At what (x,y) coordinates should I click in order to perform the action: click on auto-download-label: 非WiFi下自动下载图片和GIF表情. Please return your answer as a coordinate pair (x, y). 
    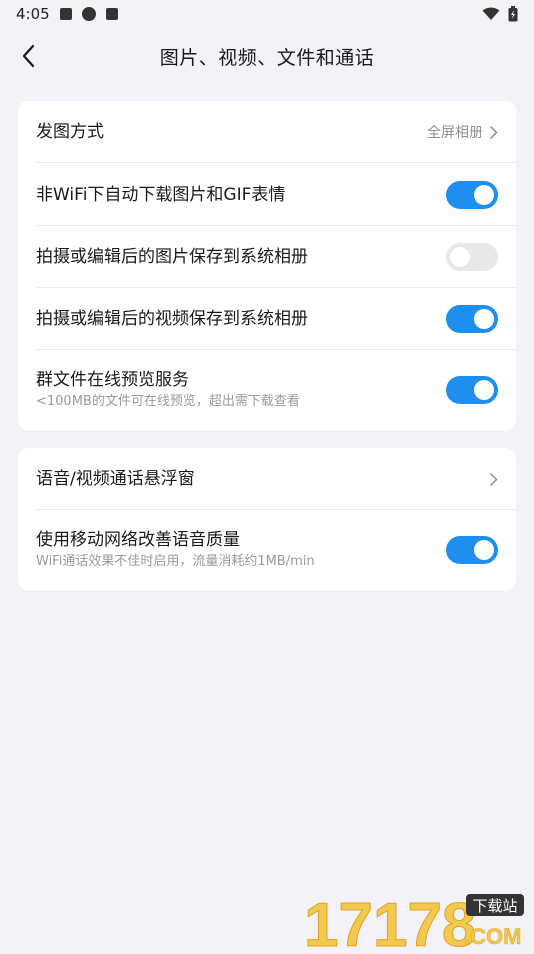
    Looking at the image, I should click on (241, 195).